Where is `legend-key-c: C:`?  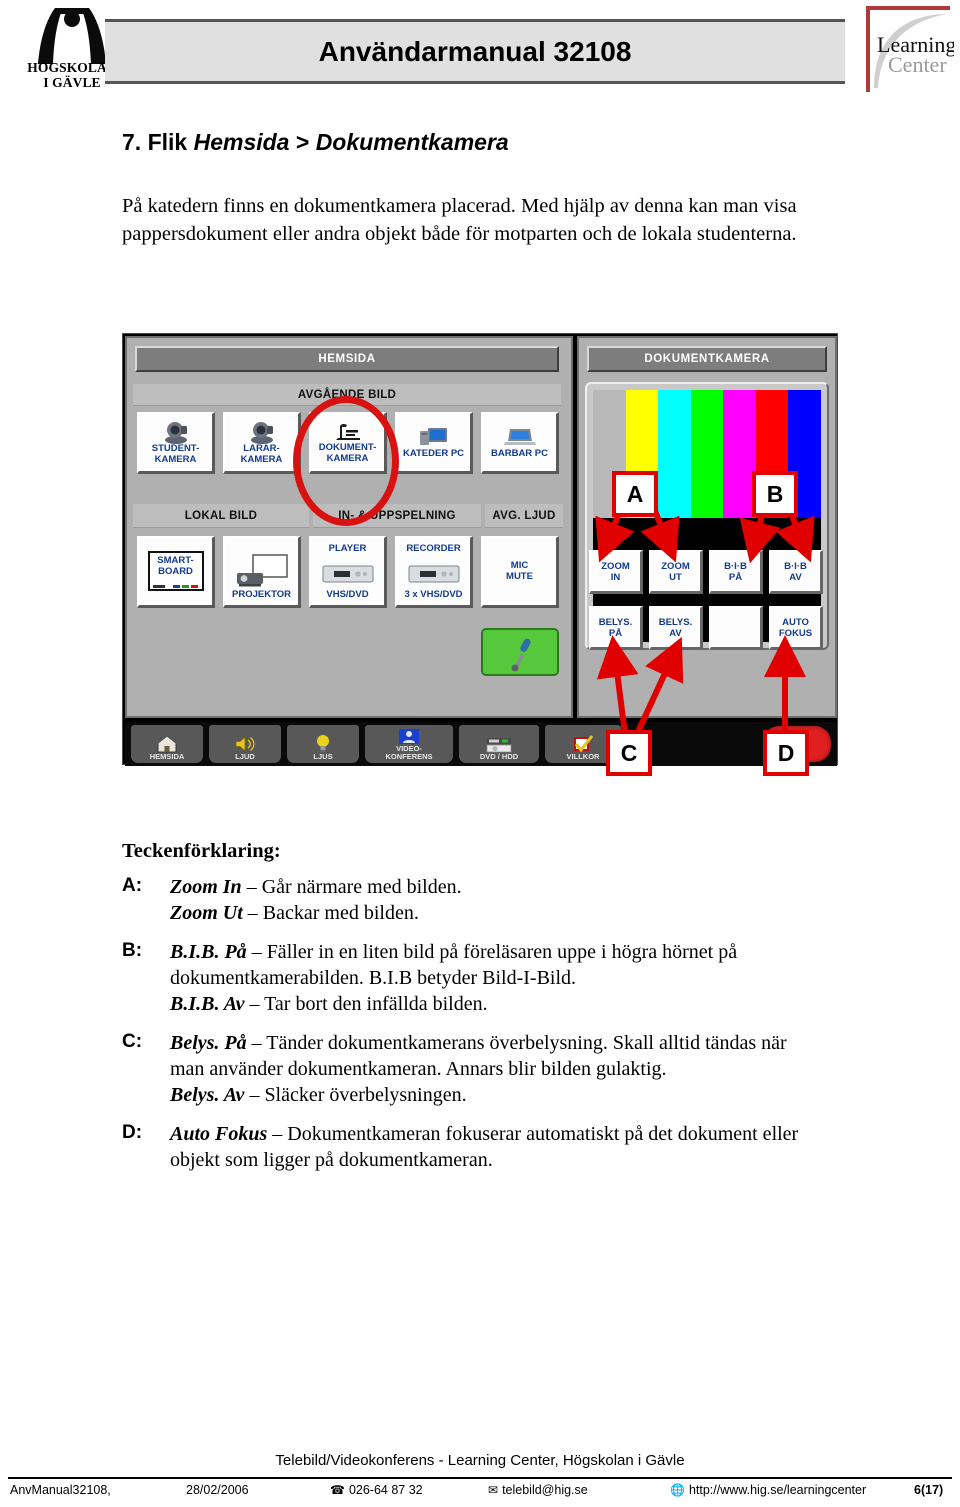
legend-key-c: C: is located at coordinates (132, 1041).